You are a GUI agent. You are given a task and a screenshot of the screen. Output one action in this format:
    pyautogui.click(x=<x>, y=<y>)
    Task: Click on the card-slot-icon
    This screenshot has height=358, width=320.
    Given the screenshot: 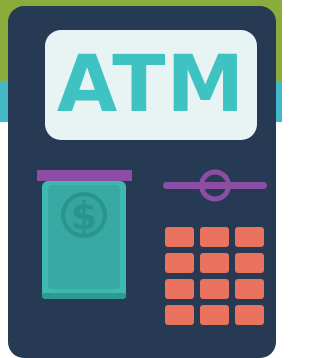 What is the action you would take?
    pyautogui.click(x=215, y=186)
    